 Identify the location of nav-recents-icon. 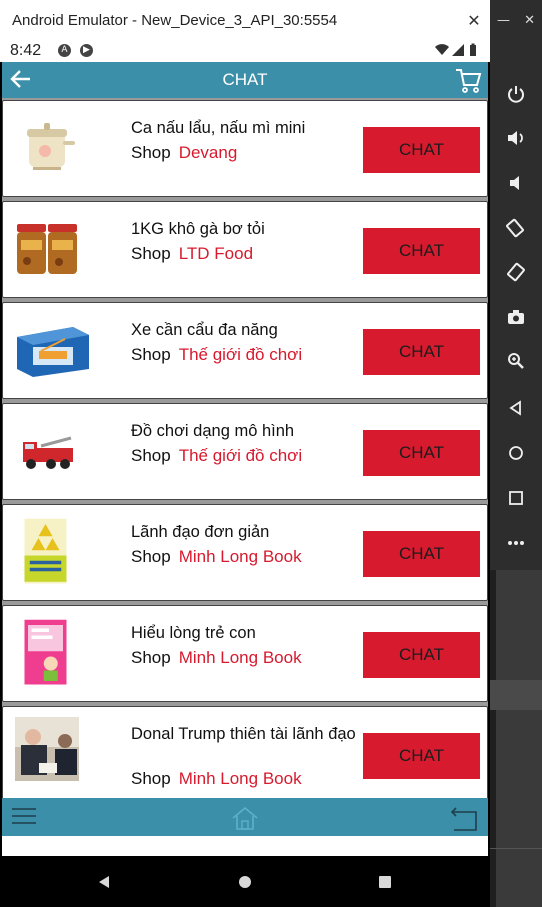
(385, 882).